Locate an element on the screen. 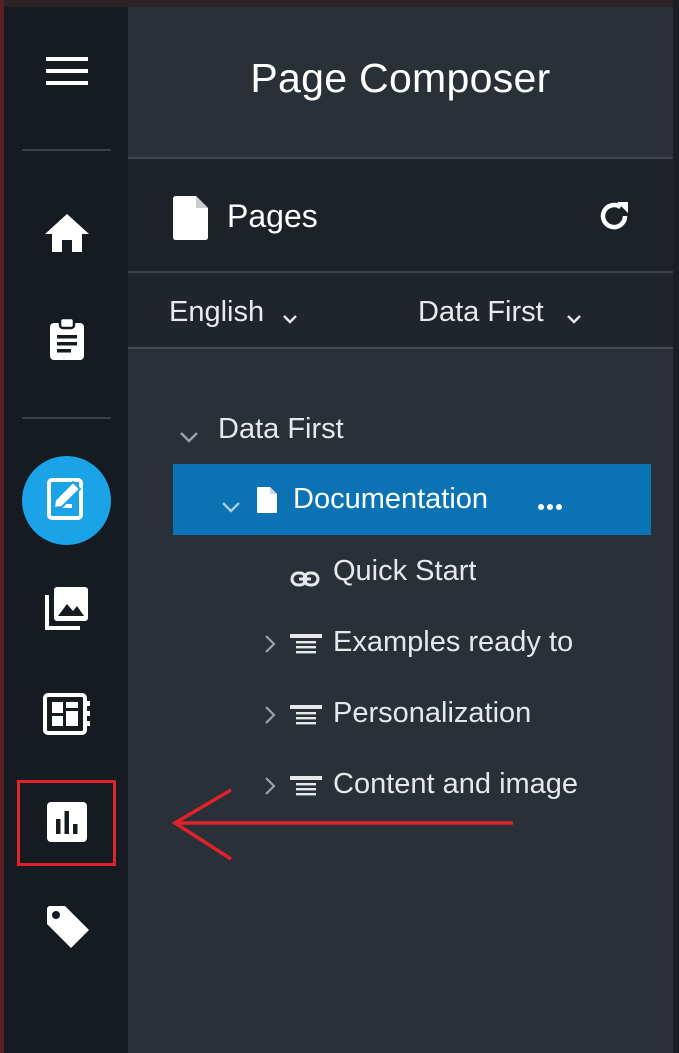 This screenshot has height=1053, width=679. dashboard-icon is located at coordinates (67, 714).